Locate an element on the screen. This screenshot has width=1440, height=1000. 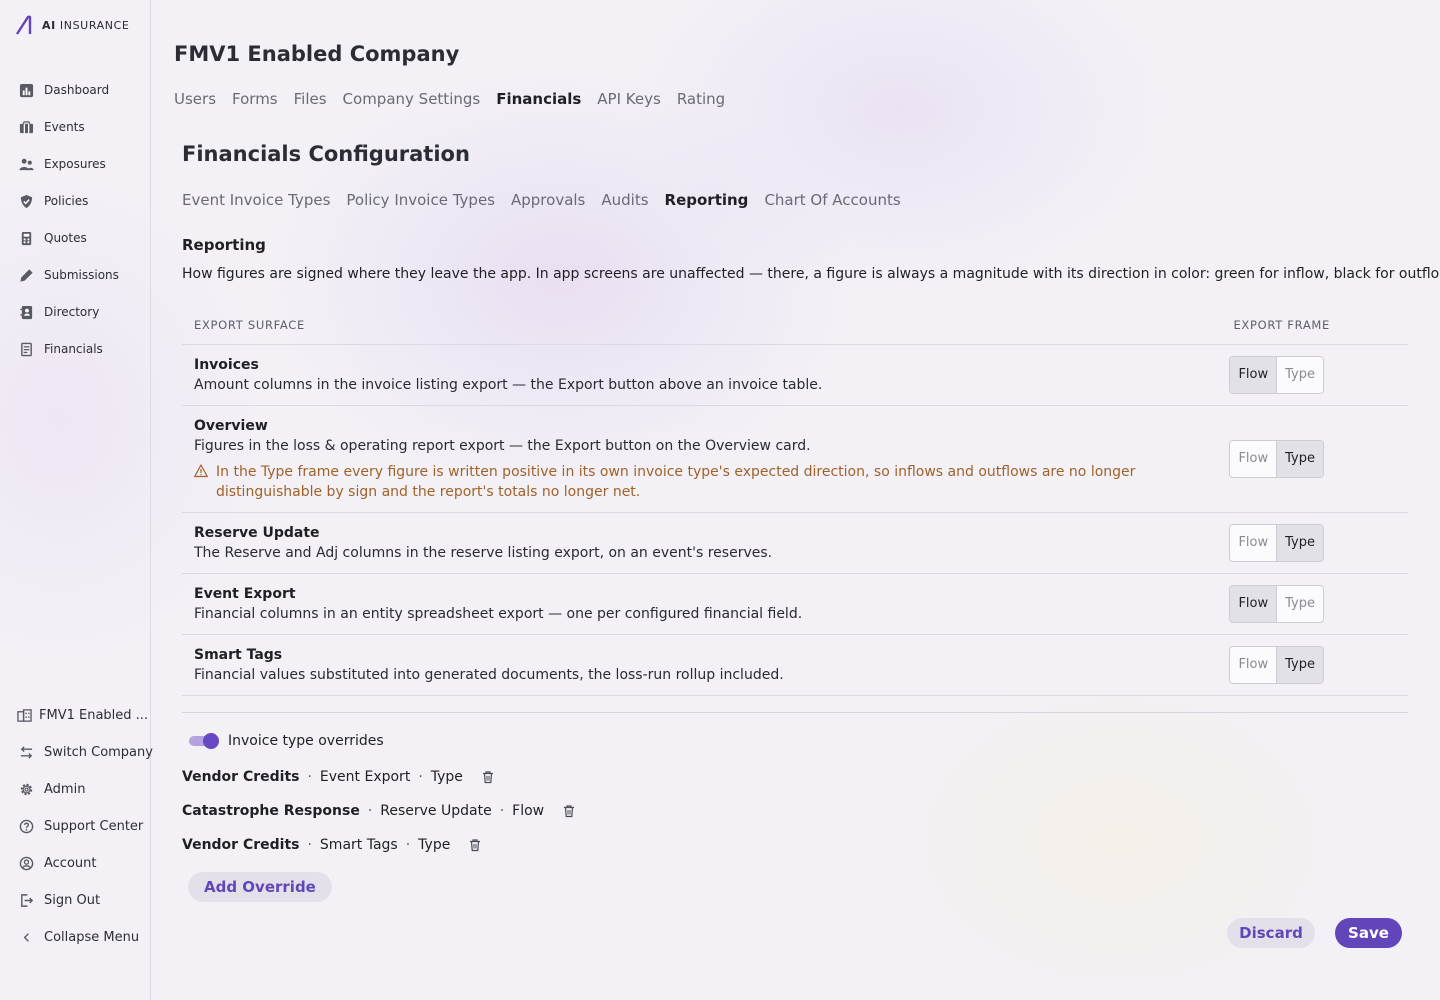
overrides-toggle-row: Invoice type overrides is located at coordinates (286, 741).